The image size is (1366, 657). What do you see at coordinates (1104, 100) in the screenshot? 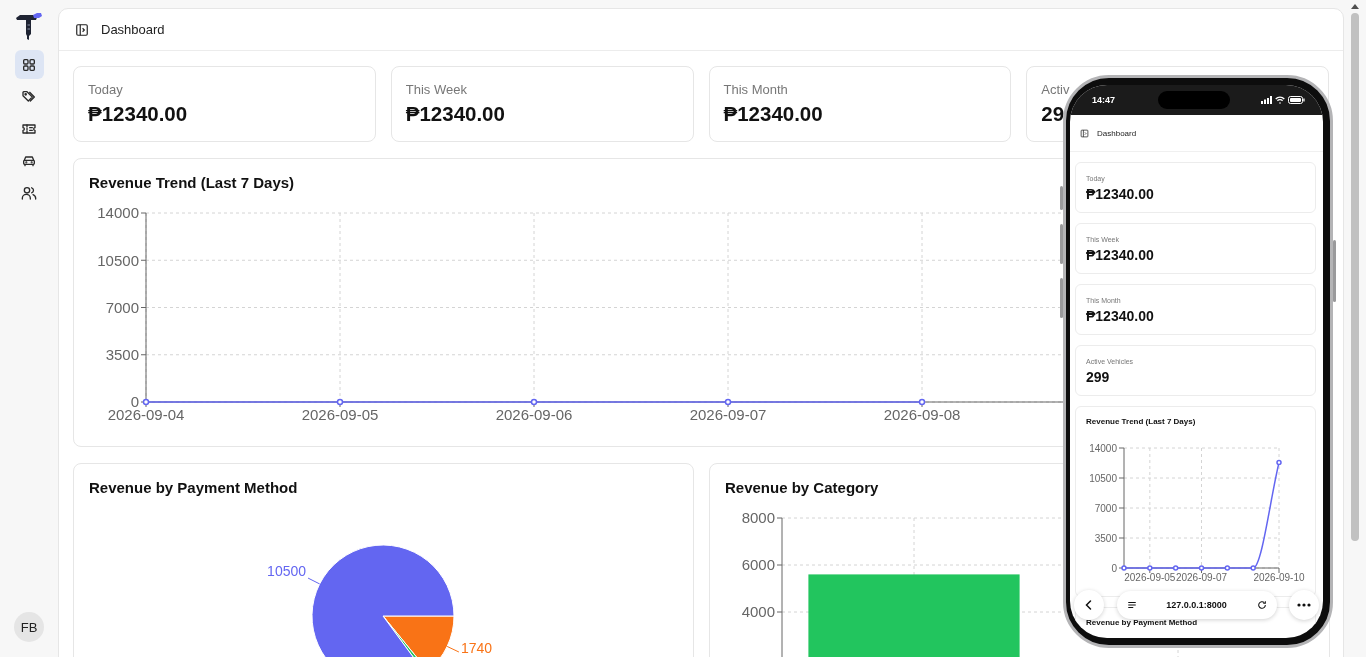
I see `status-time: 14:47` at bounding box center [1104, 100].